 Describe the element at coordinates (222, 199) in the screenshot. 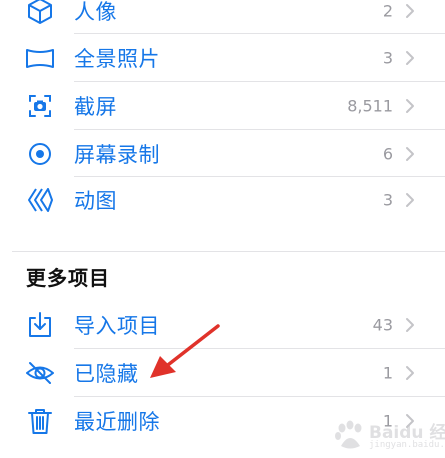

I see `album-row-animated: 动图 3` at that location.